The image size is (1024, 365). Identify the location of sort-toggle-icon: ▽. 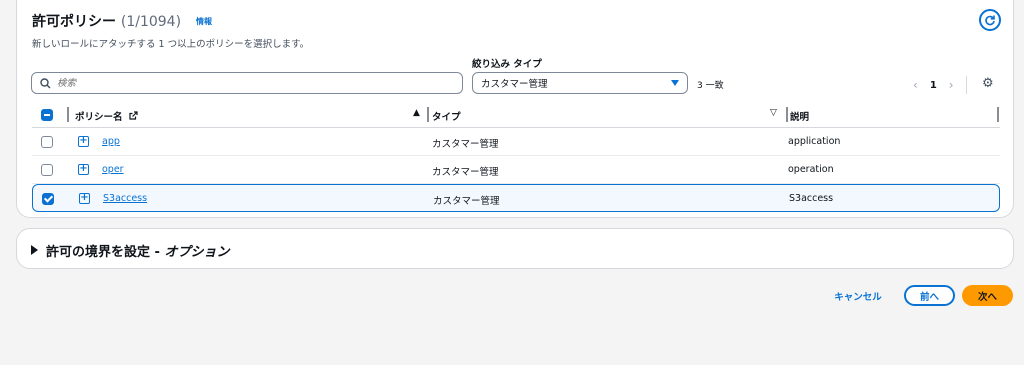
(773, 113).